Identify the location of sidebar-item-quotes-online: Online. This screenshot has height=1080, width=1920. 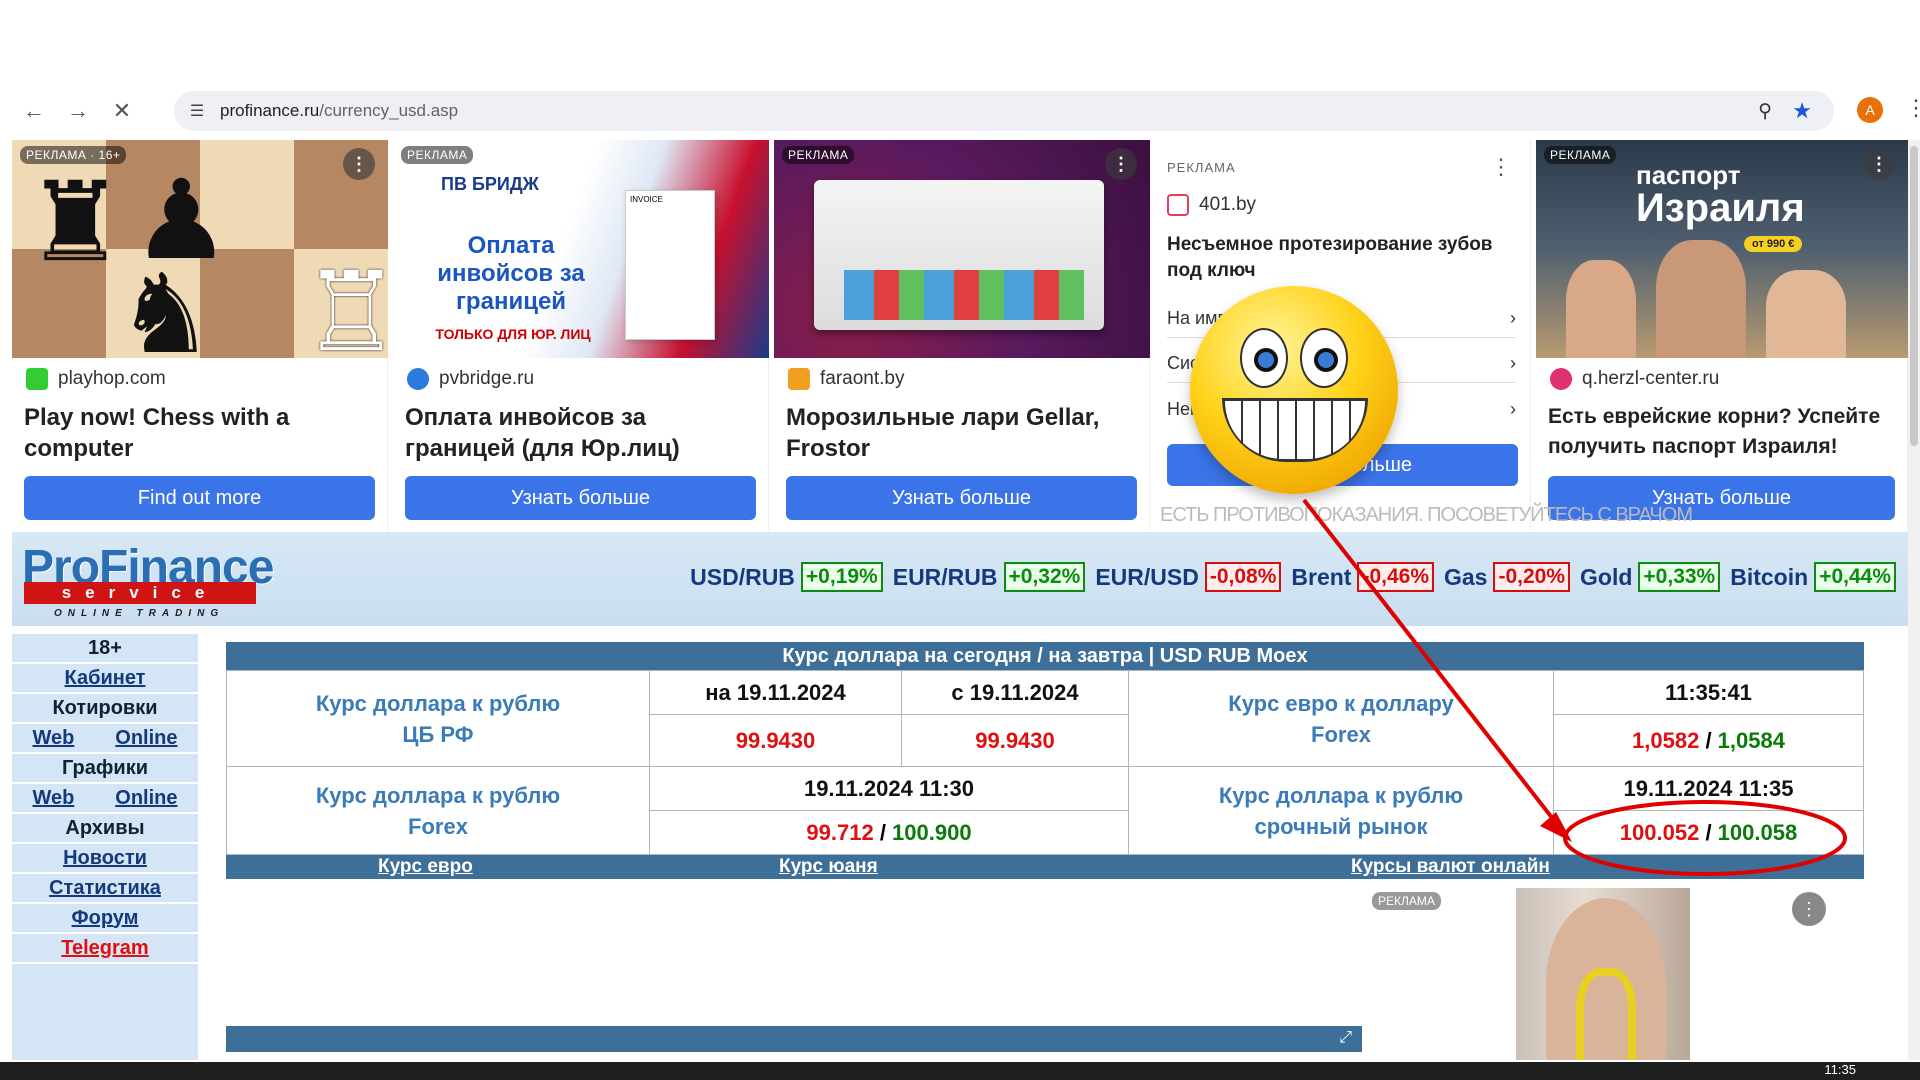
(146, 738).